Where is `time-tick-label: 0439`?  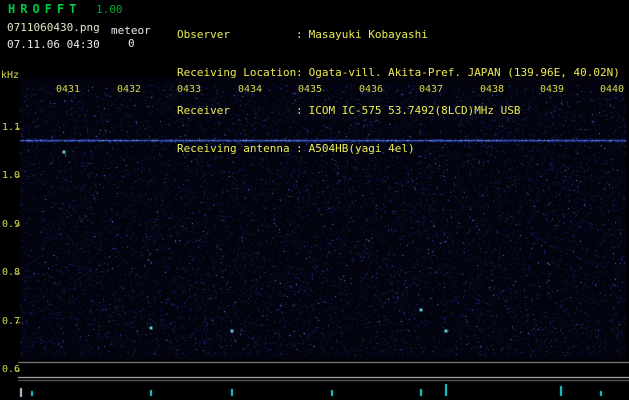 time-tick-label: 0439 is located at coordinates (552, 89).